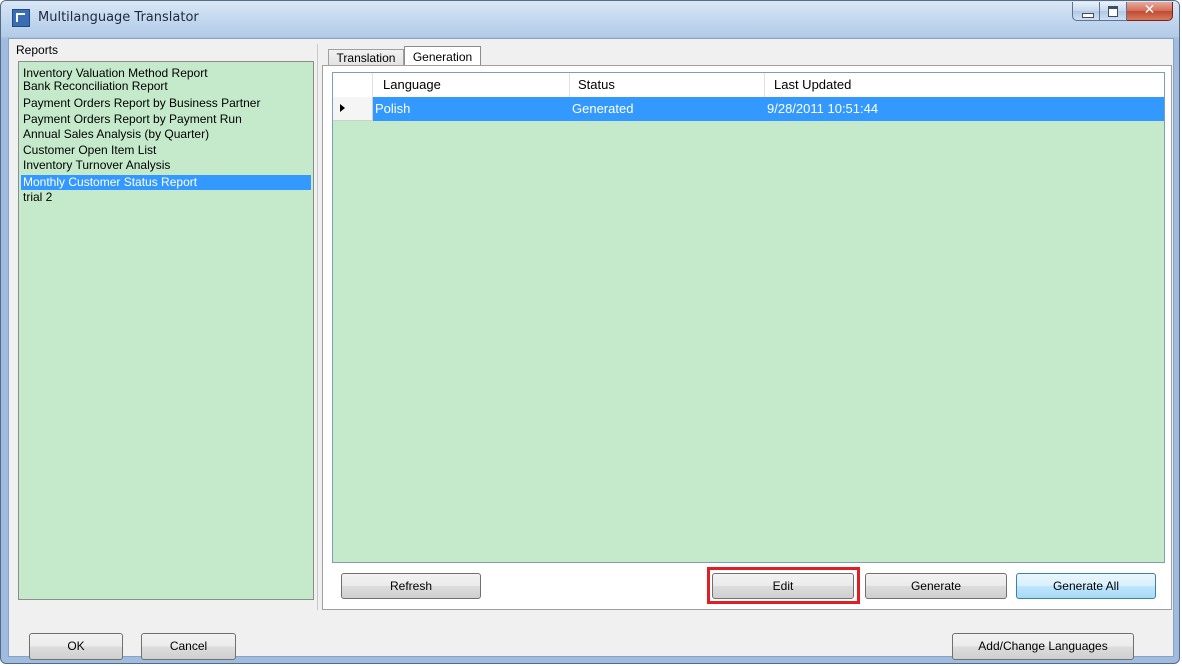 This screenshot has height=666, width=1182. Describe the element at coordinates (366, 57) in the screenshot. I see `tab-translation: Translation` at that location.